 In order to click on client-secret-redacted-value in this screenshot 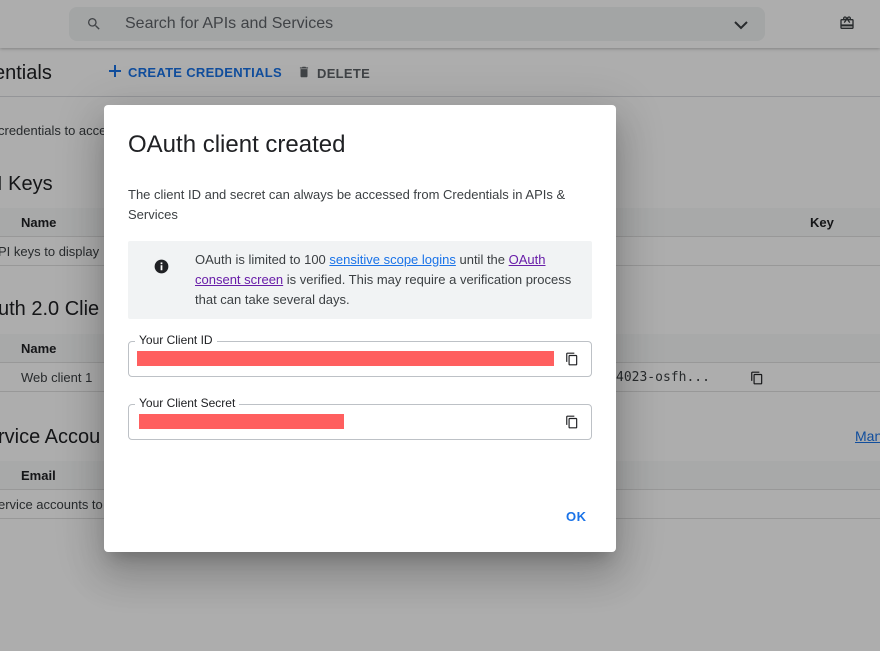, I will do `click(241, 421)`.